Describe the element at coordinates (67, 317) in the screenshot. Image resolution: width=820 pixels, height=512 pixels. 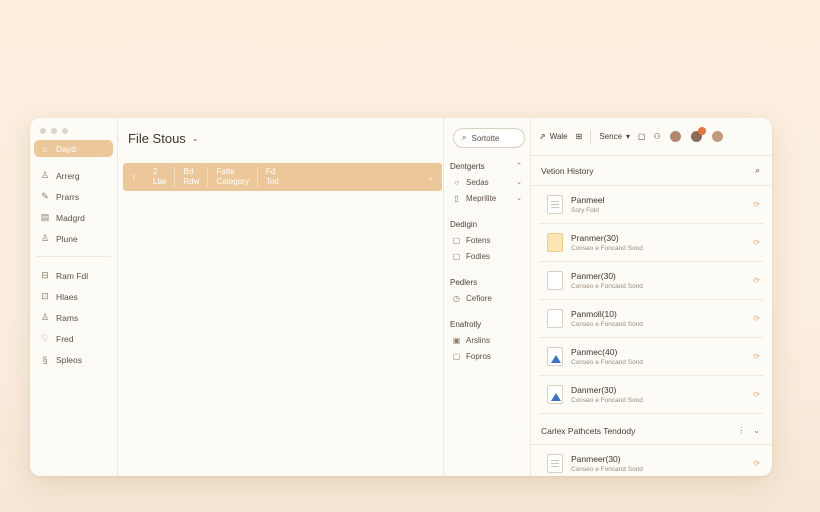
I see `sidebar-item-label: Rams` at that location.